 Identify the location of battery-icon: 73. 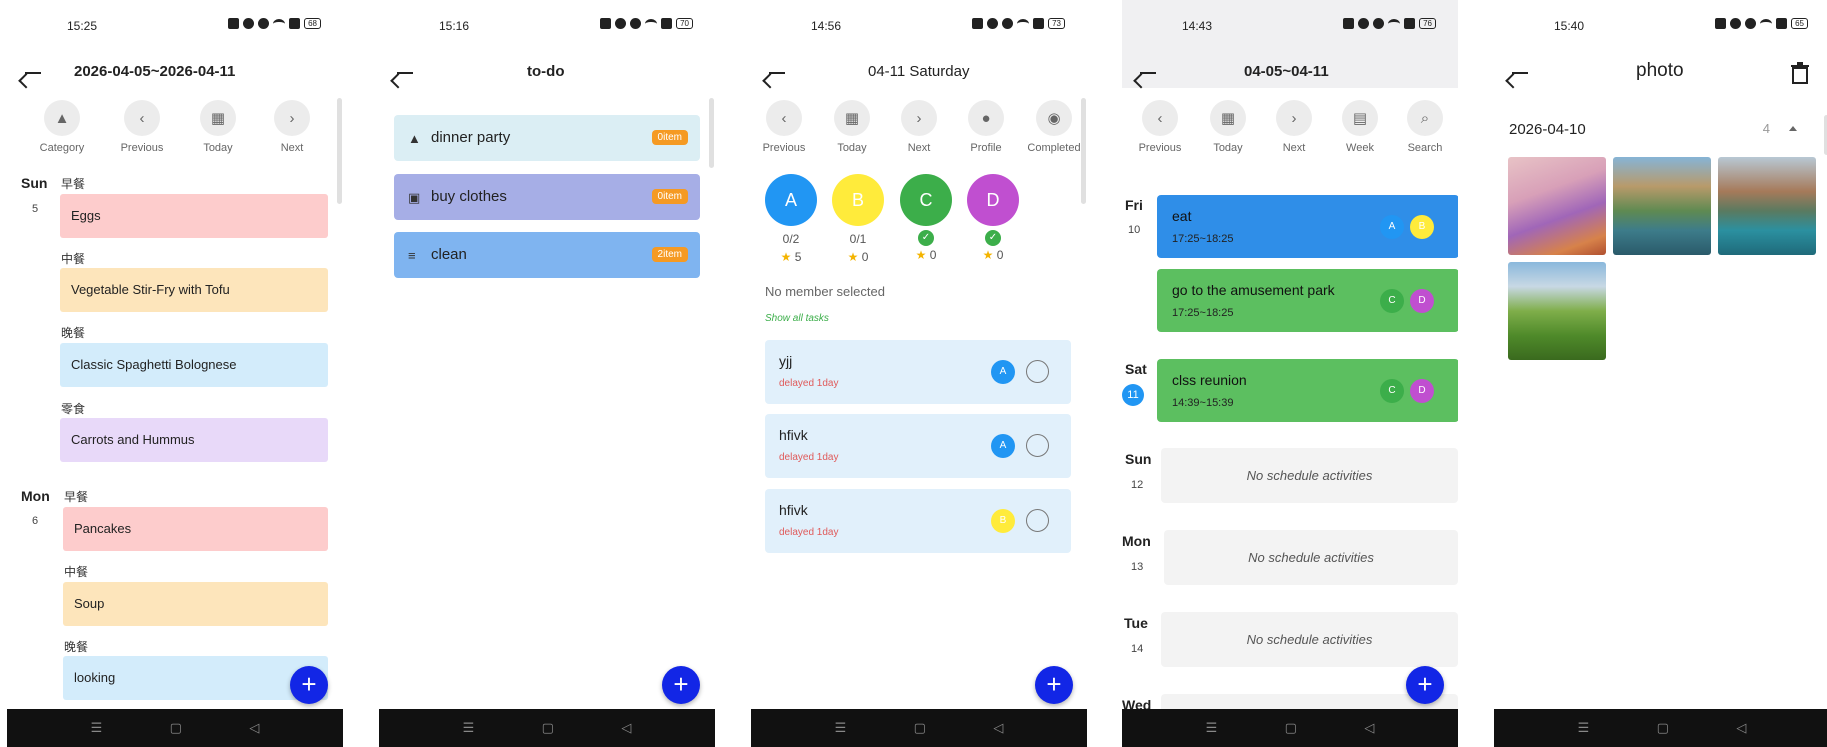
(1056, 23).